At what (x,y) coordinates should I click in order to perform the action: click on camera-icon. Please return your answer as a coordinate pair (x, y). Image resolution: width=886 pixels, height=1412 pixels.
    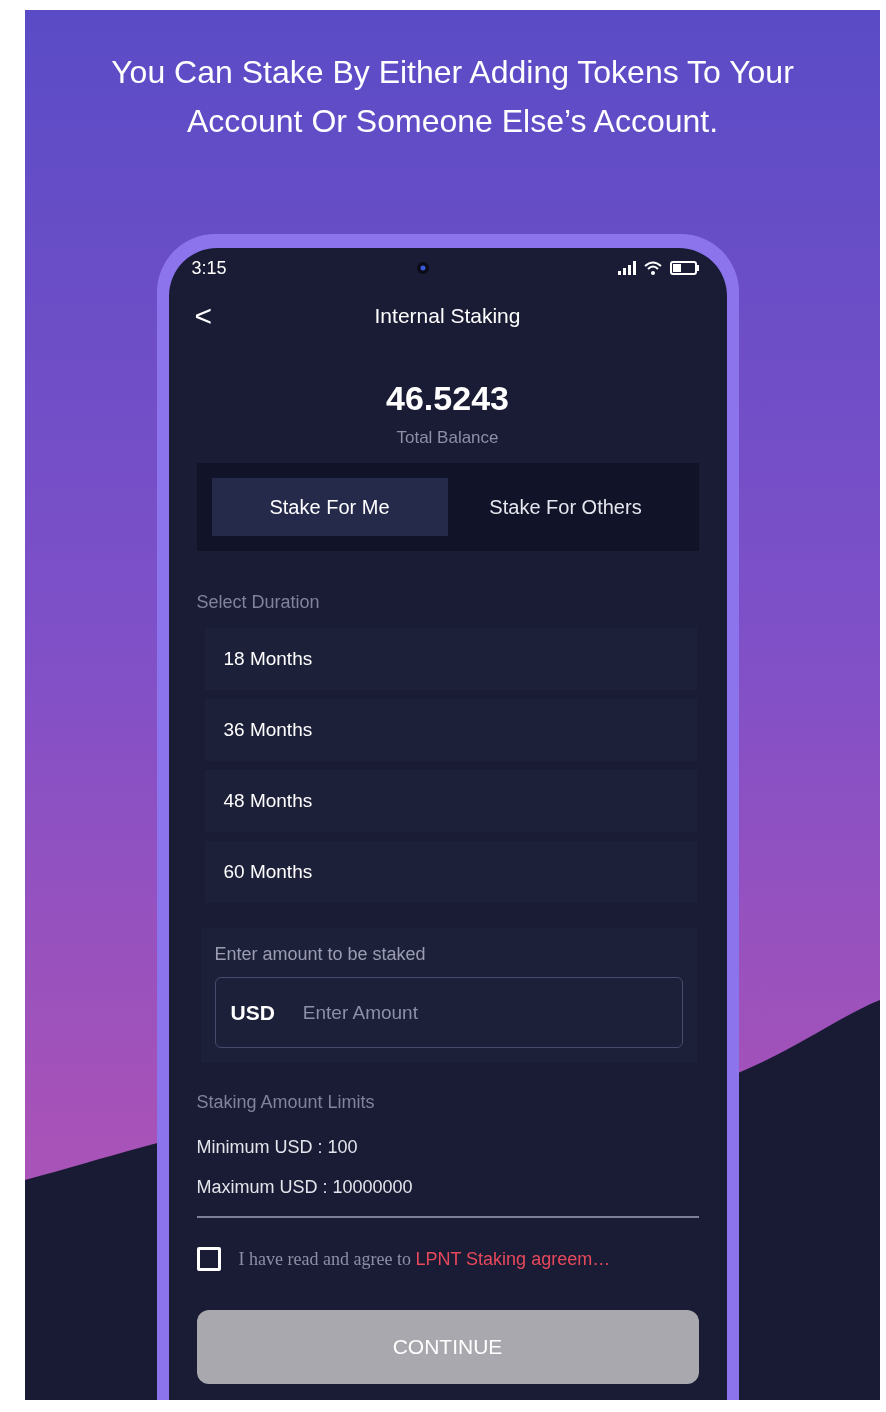
    Looking at the image, I should click on (422, 268).